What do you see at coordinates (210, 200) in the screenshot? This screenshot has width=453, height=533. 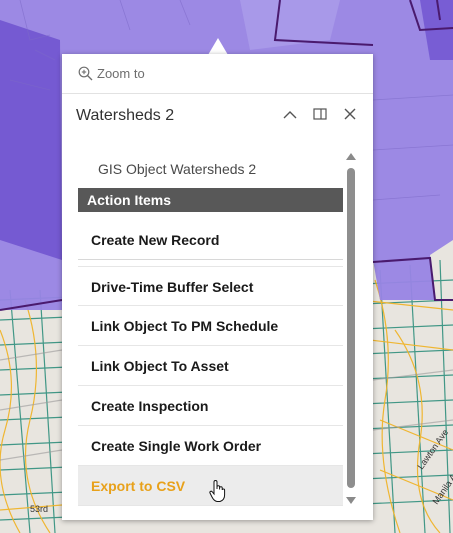 I see `action-items-header: Action Items` at bounding box center [210, 200].